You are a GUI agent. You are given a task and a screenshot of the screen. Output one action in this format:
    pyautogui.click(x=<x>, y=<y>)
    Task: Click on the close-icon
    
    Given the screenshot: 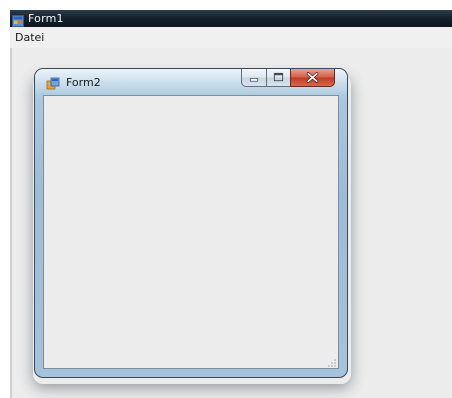 What is the action you would take?
    pyautogui.click(x=312, y=77)
    